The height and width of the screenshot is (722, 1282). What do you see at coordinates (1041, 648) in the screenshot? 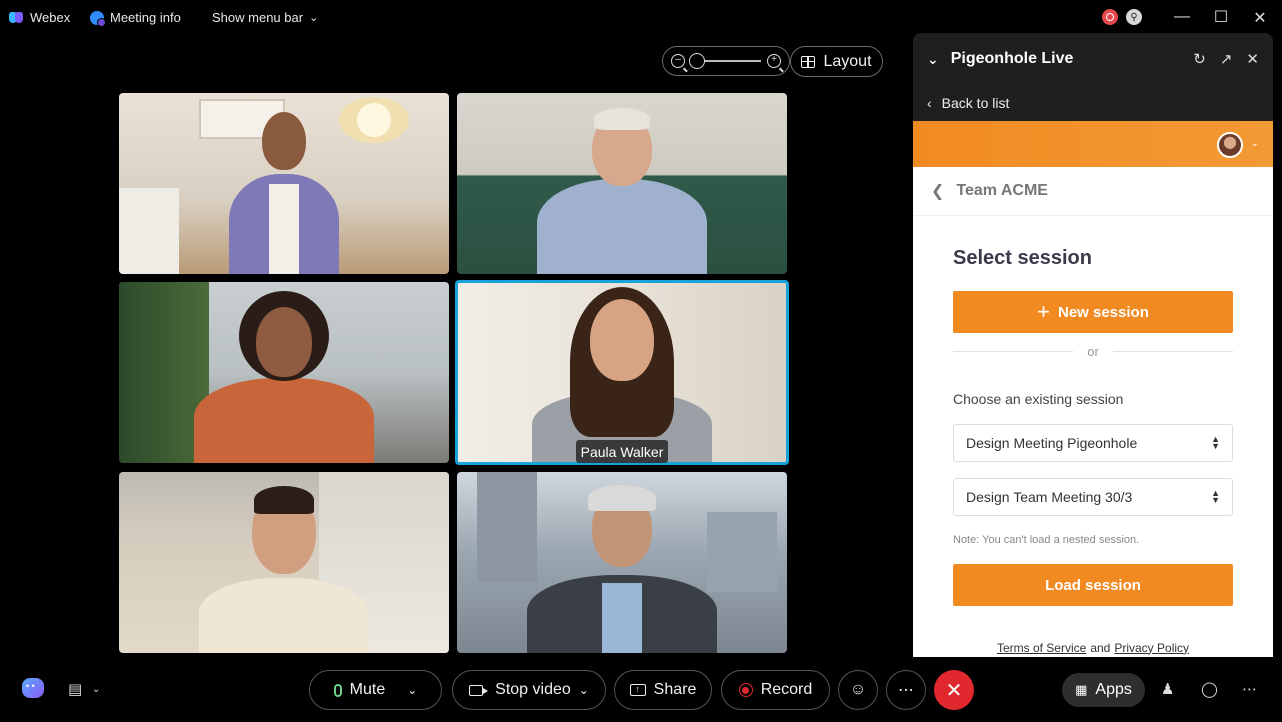
I see `terms-of-service-link: Terms of Service` at bounding box center [1041, 648].